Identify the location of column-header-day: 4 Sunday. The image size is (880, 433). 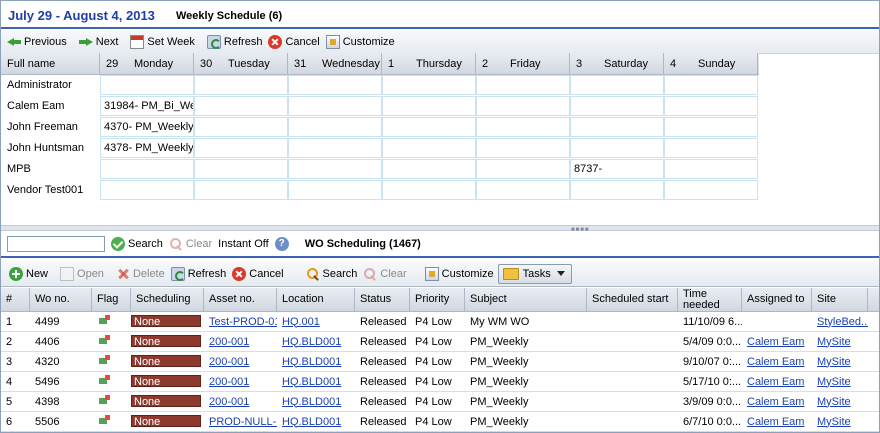
(711, 64).